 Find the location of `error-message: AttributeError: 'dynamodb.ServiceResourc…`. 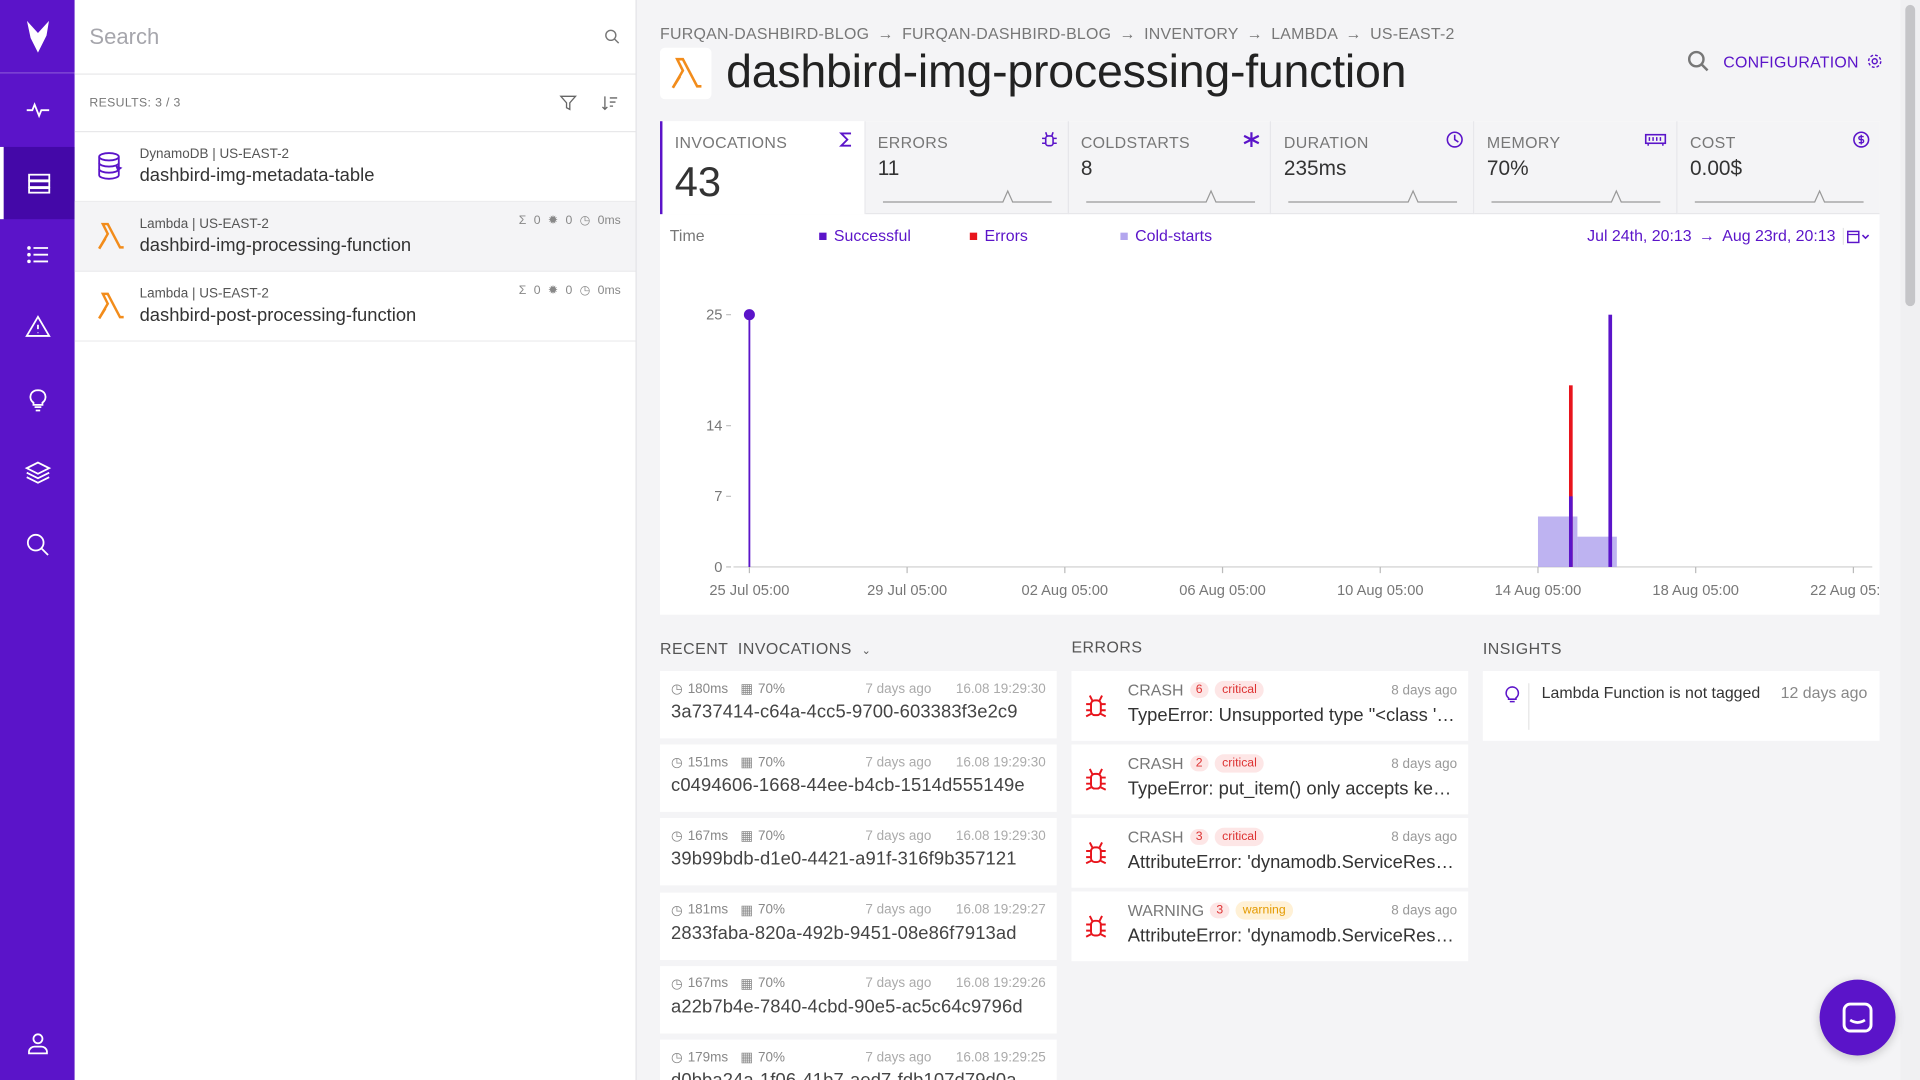

error-message: AttributeError: 'dynamodb.ServiceResourc… is located at coordinates (1292, 863).